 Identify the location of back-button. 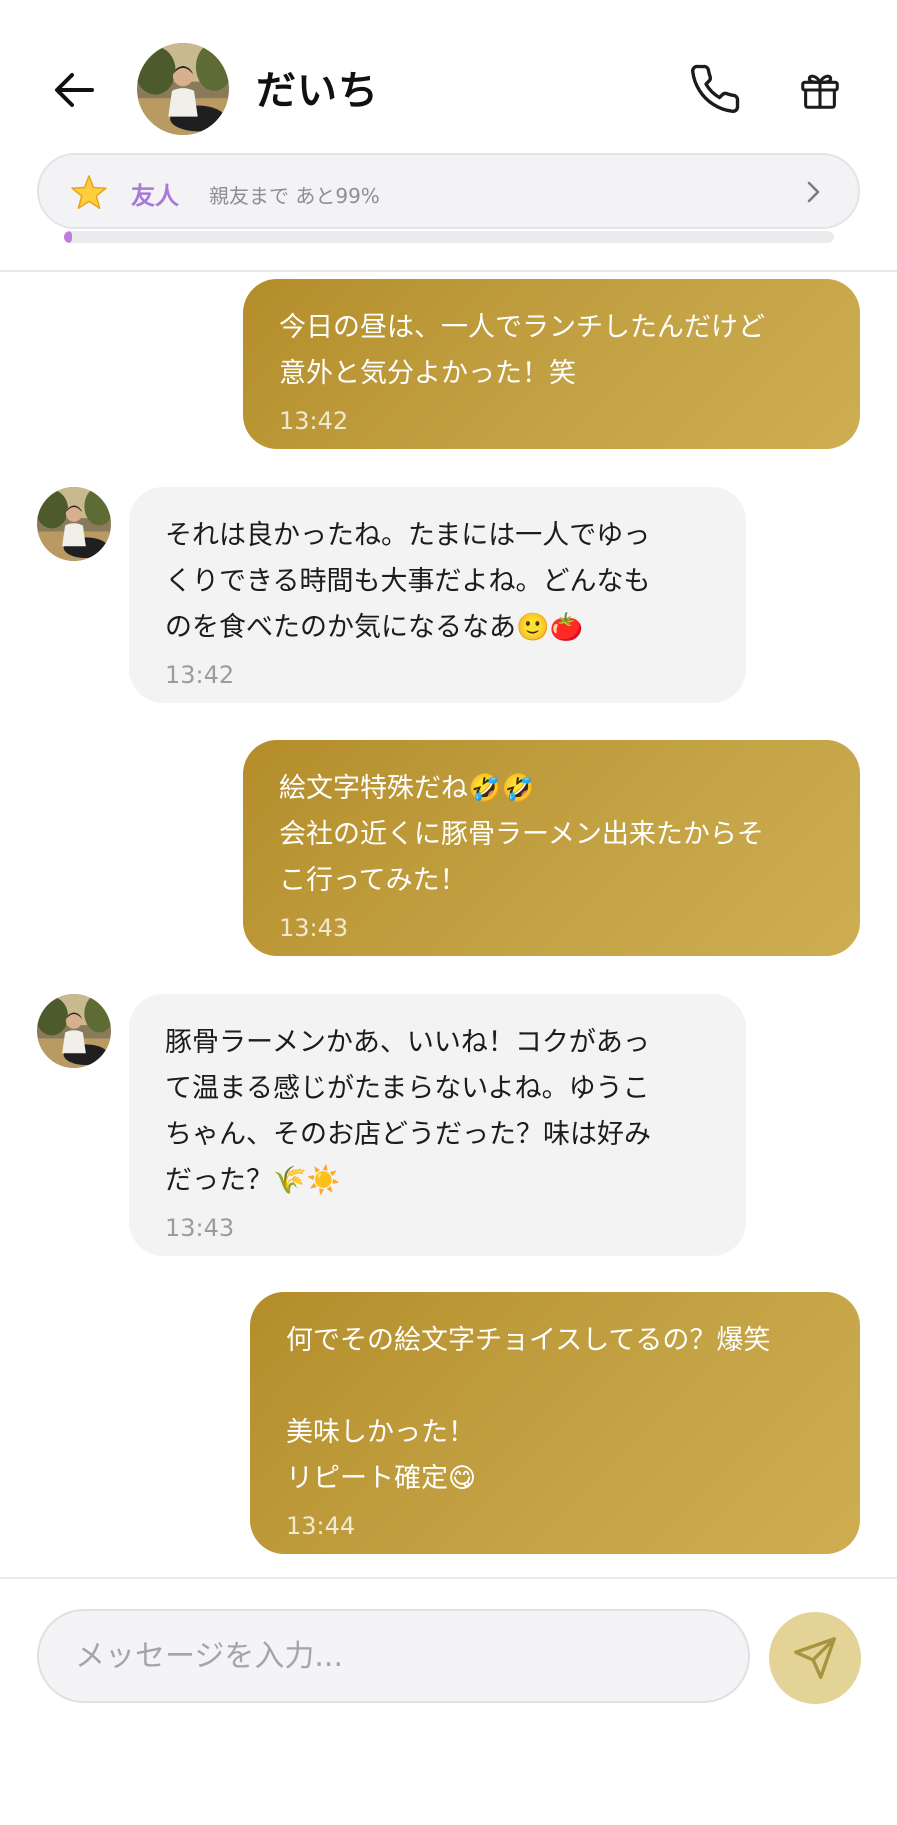
(74, 90).